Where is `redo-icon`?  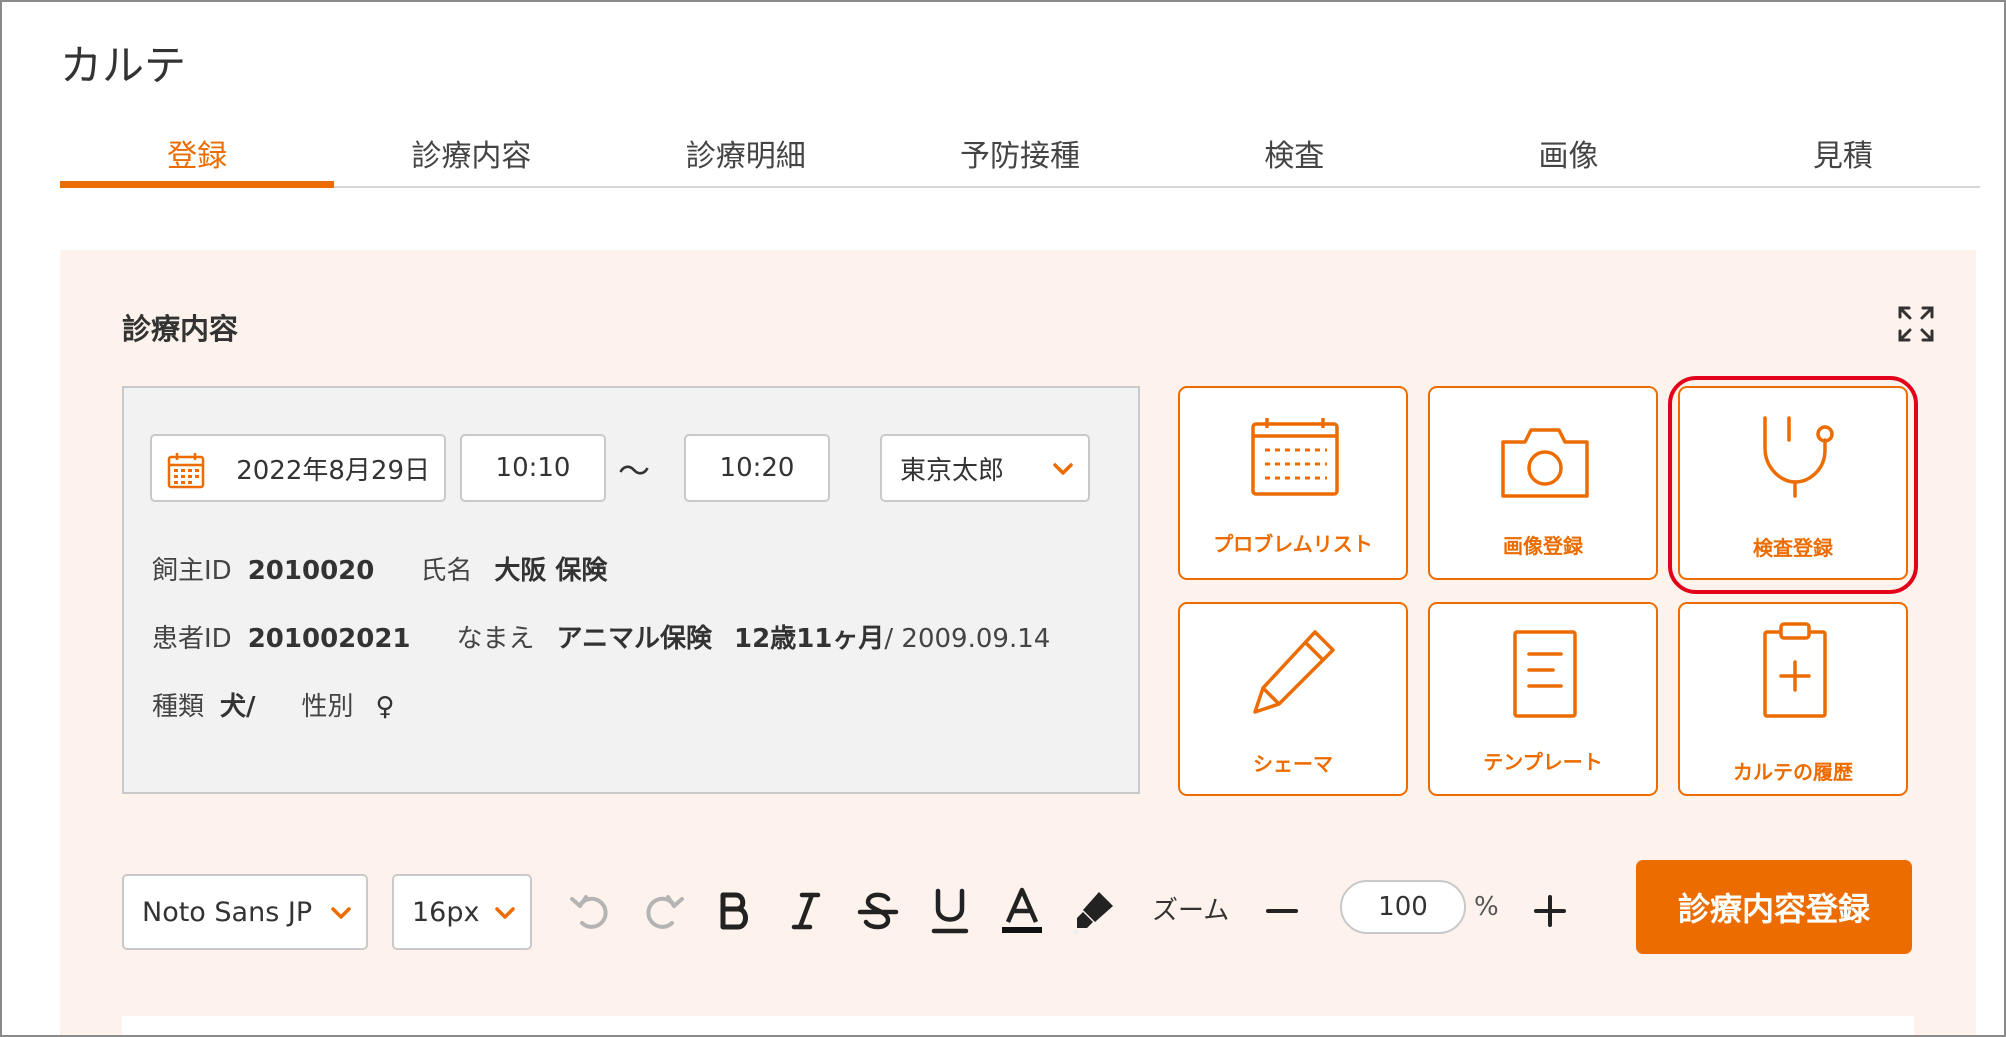 redo-icon is located at coordinates (665, 912).